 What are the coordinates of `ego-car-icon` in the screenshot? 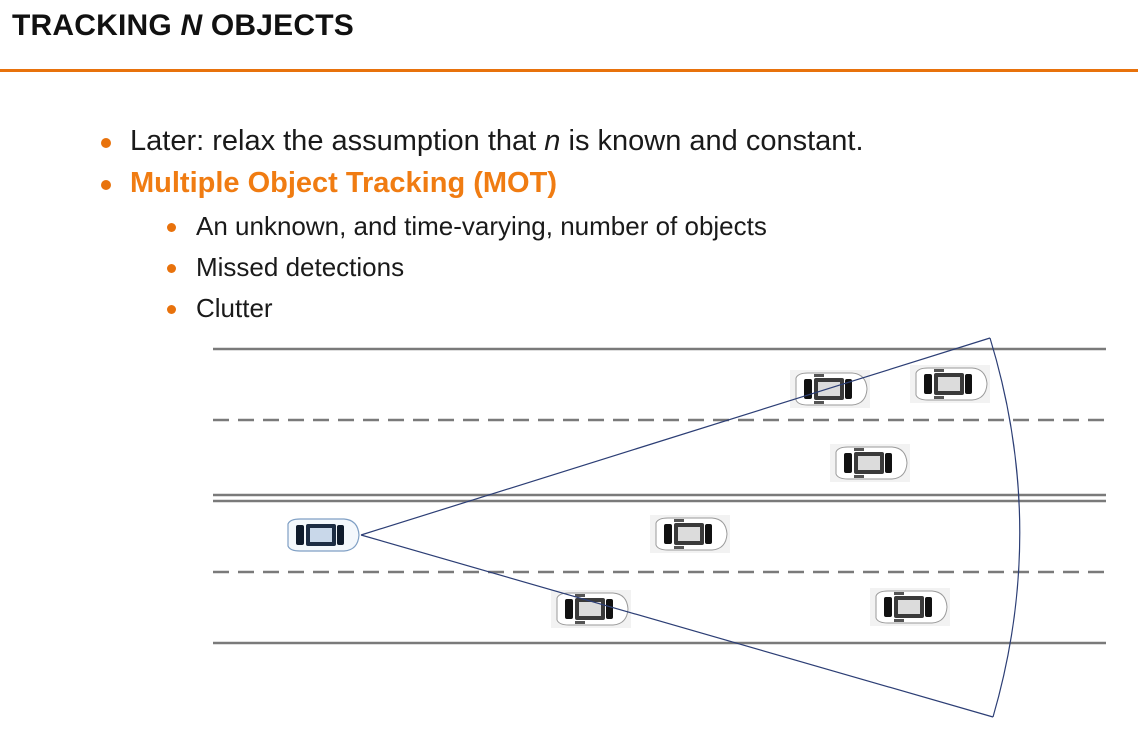 It's located at (323, 535).